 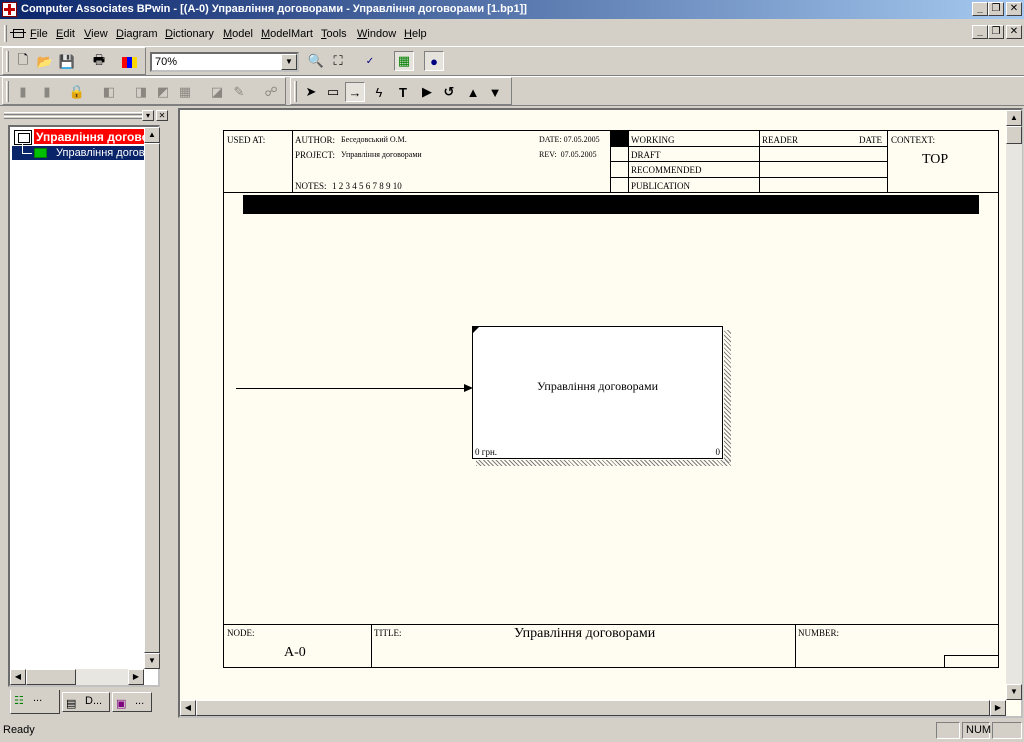 I want to click on tree-scroll-thumb, so click(x=152, y=398).